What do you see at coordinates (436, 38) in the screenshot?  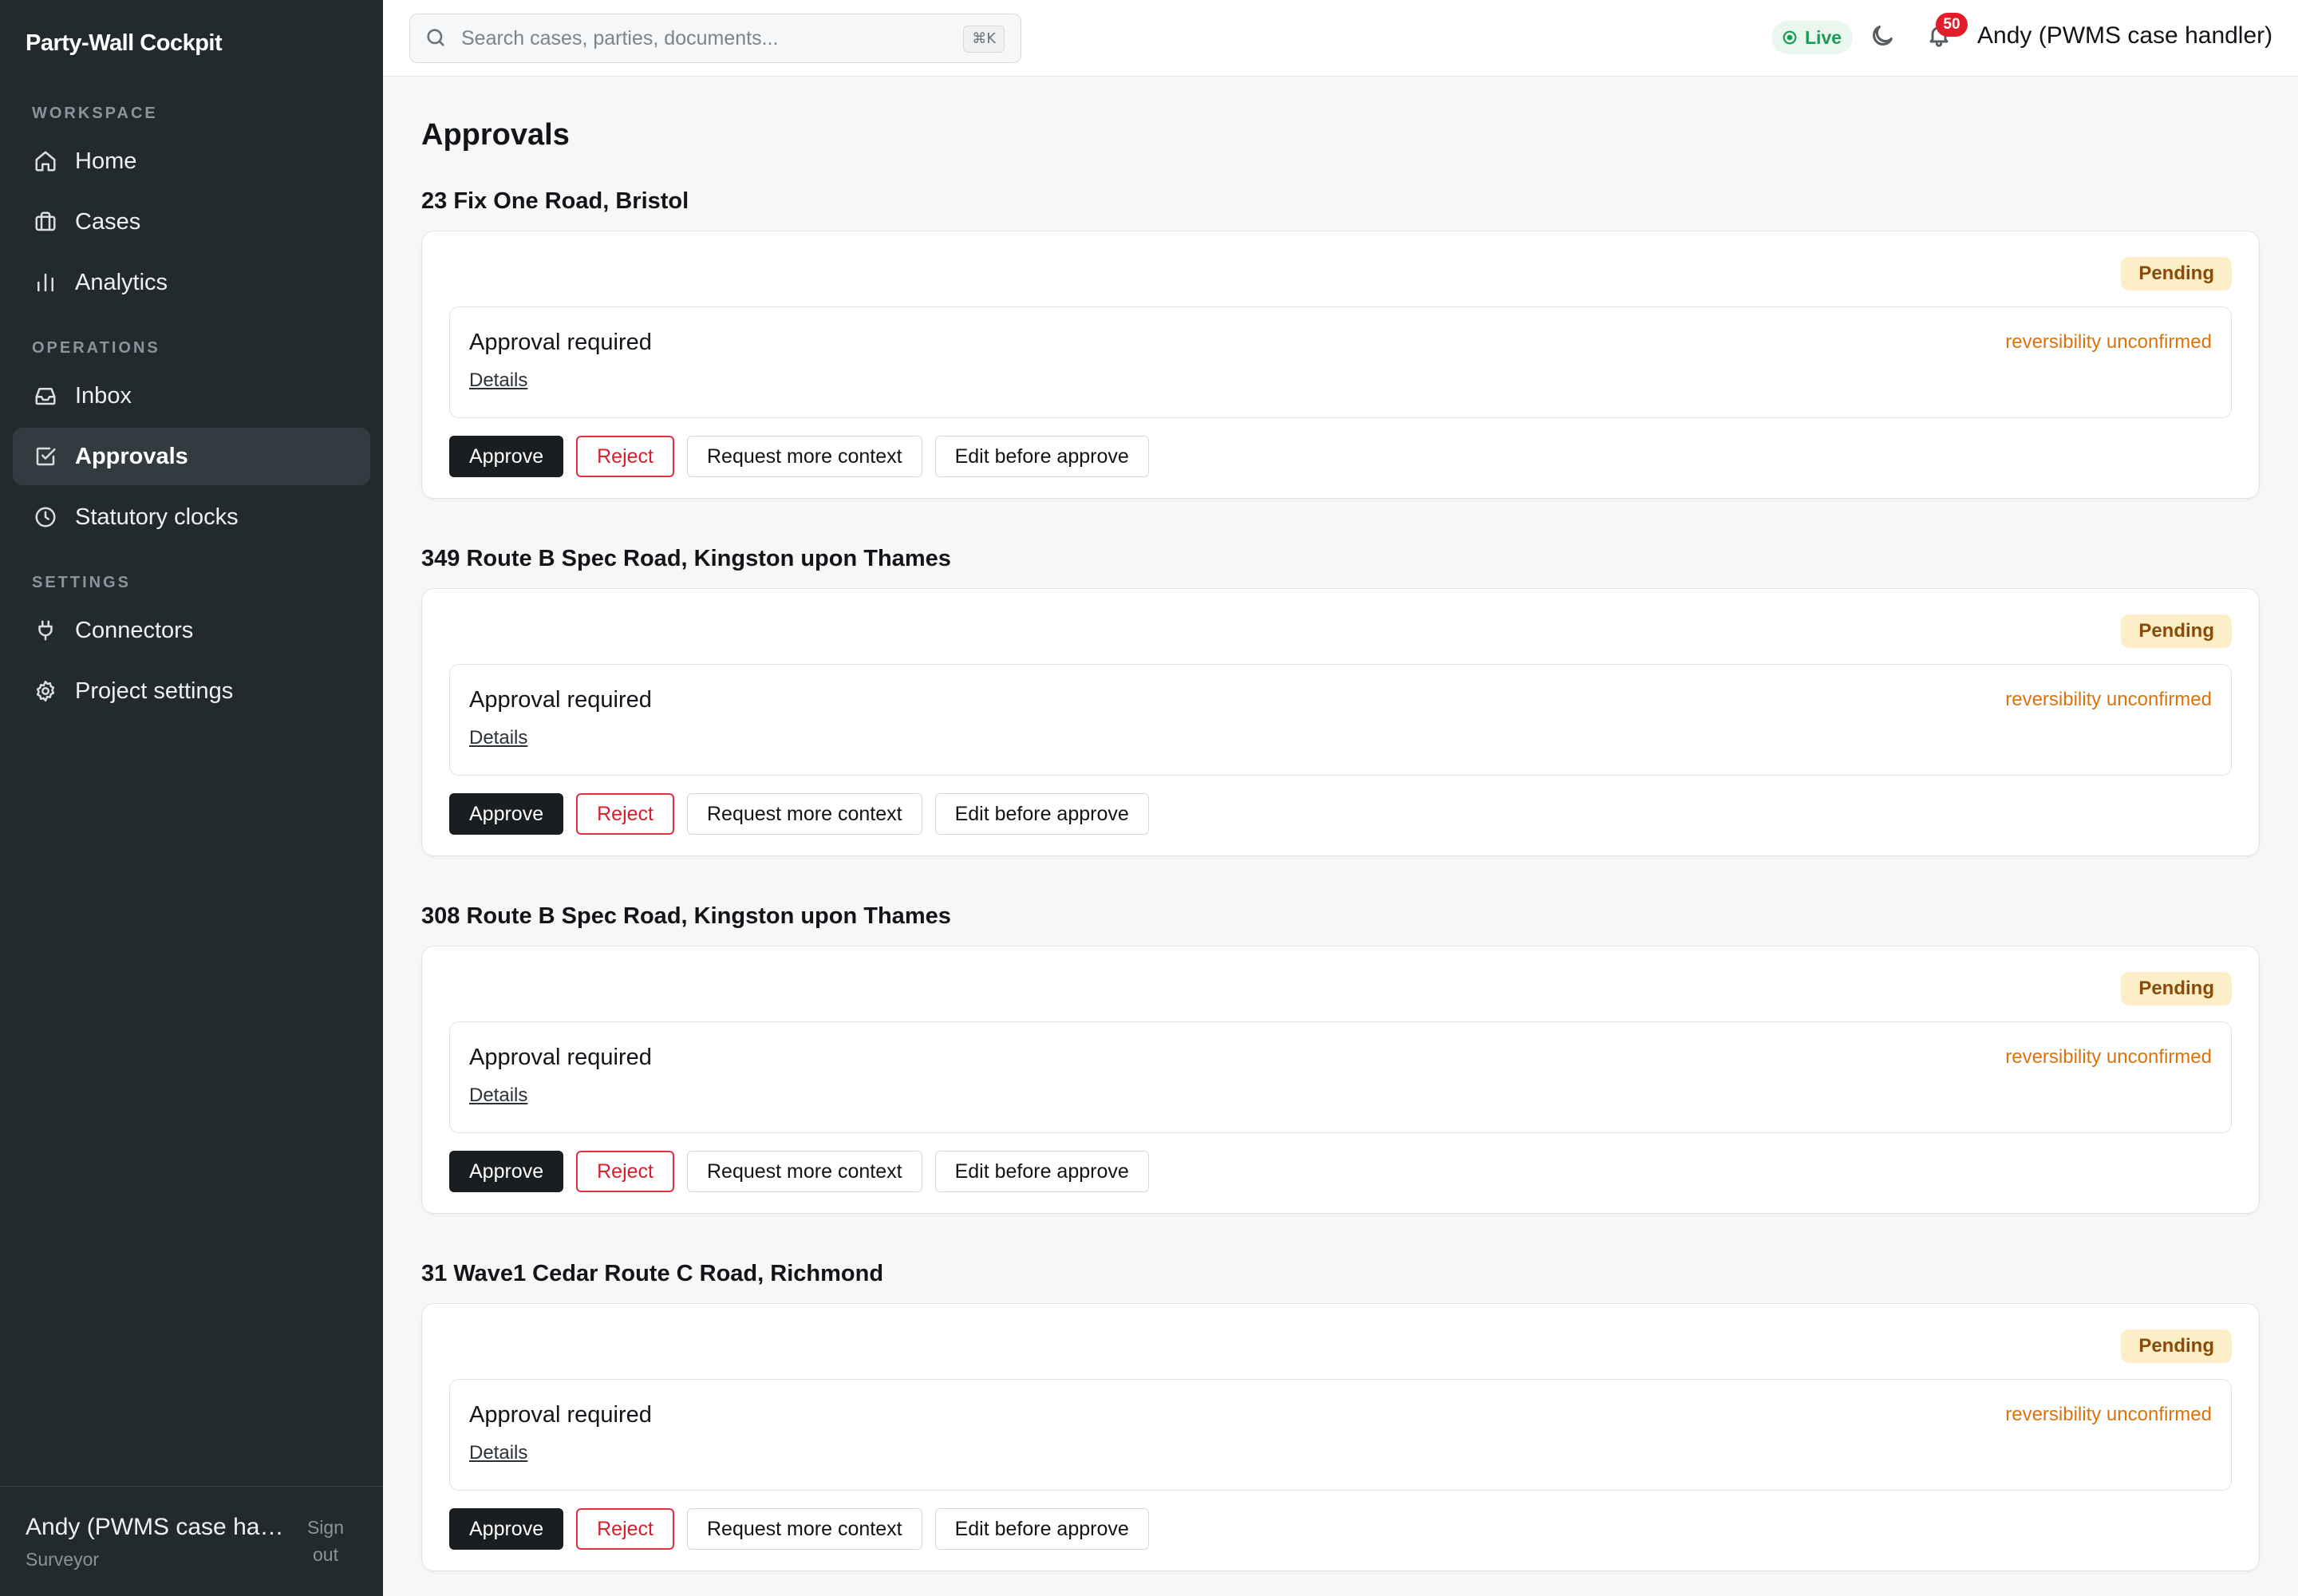 I see `search-icon` at bounding box center [436, 38].